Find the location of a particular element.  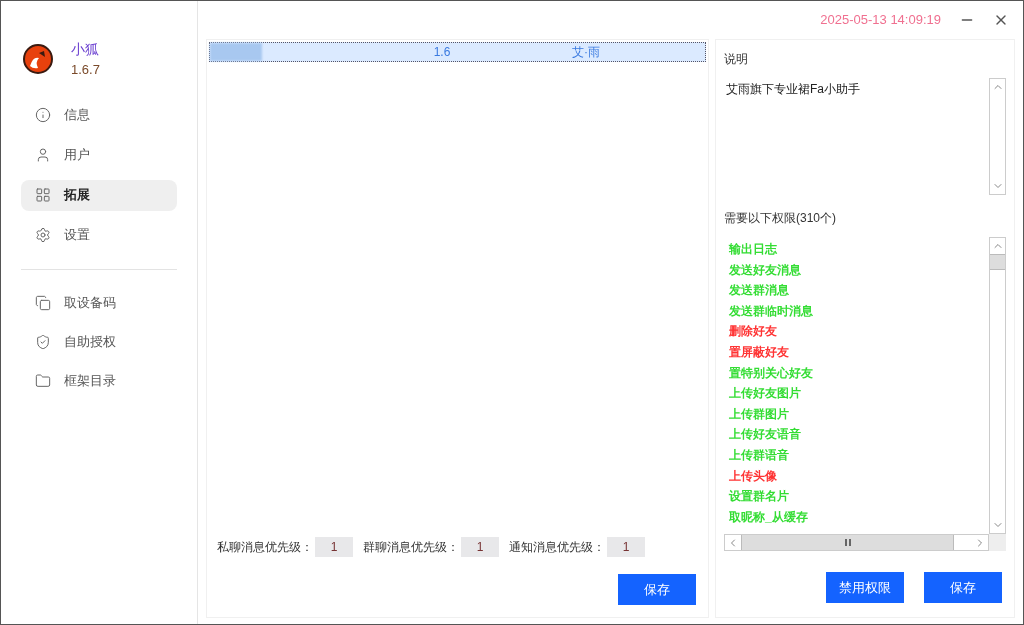

fox-logo-icon is located at coordinates (38, 59).